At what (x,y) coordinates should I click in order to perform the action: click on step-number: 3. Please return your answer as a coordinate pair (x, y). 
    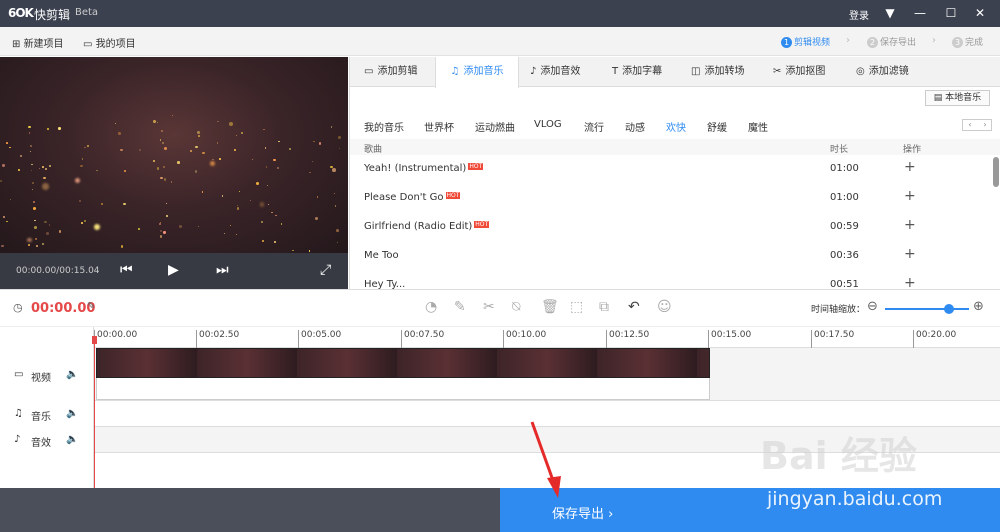
    Looking at the image, I should click on (957, 42).